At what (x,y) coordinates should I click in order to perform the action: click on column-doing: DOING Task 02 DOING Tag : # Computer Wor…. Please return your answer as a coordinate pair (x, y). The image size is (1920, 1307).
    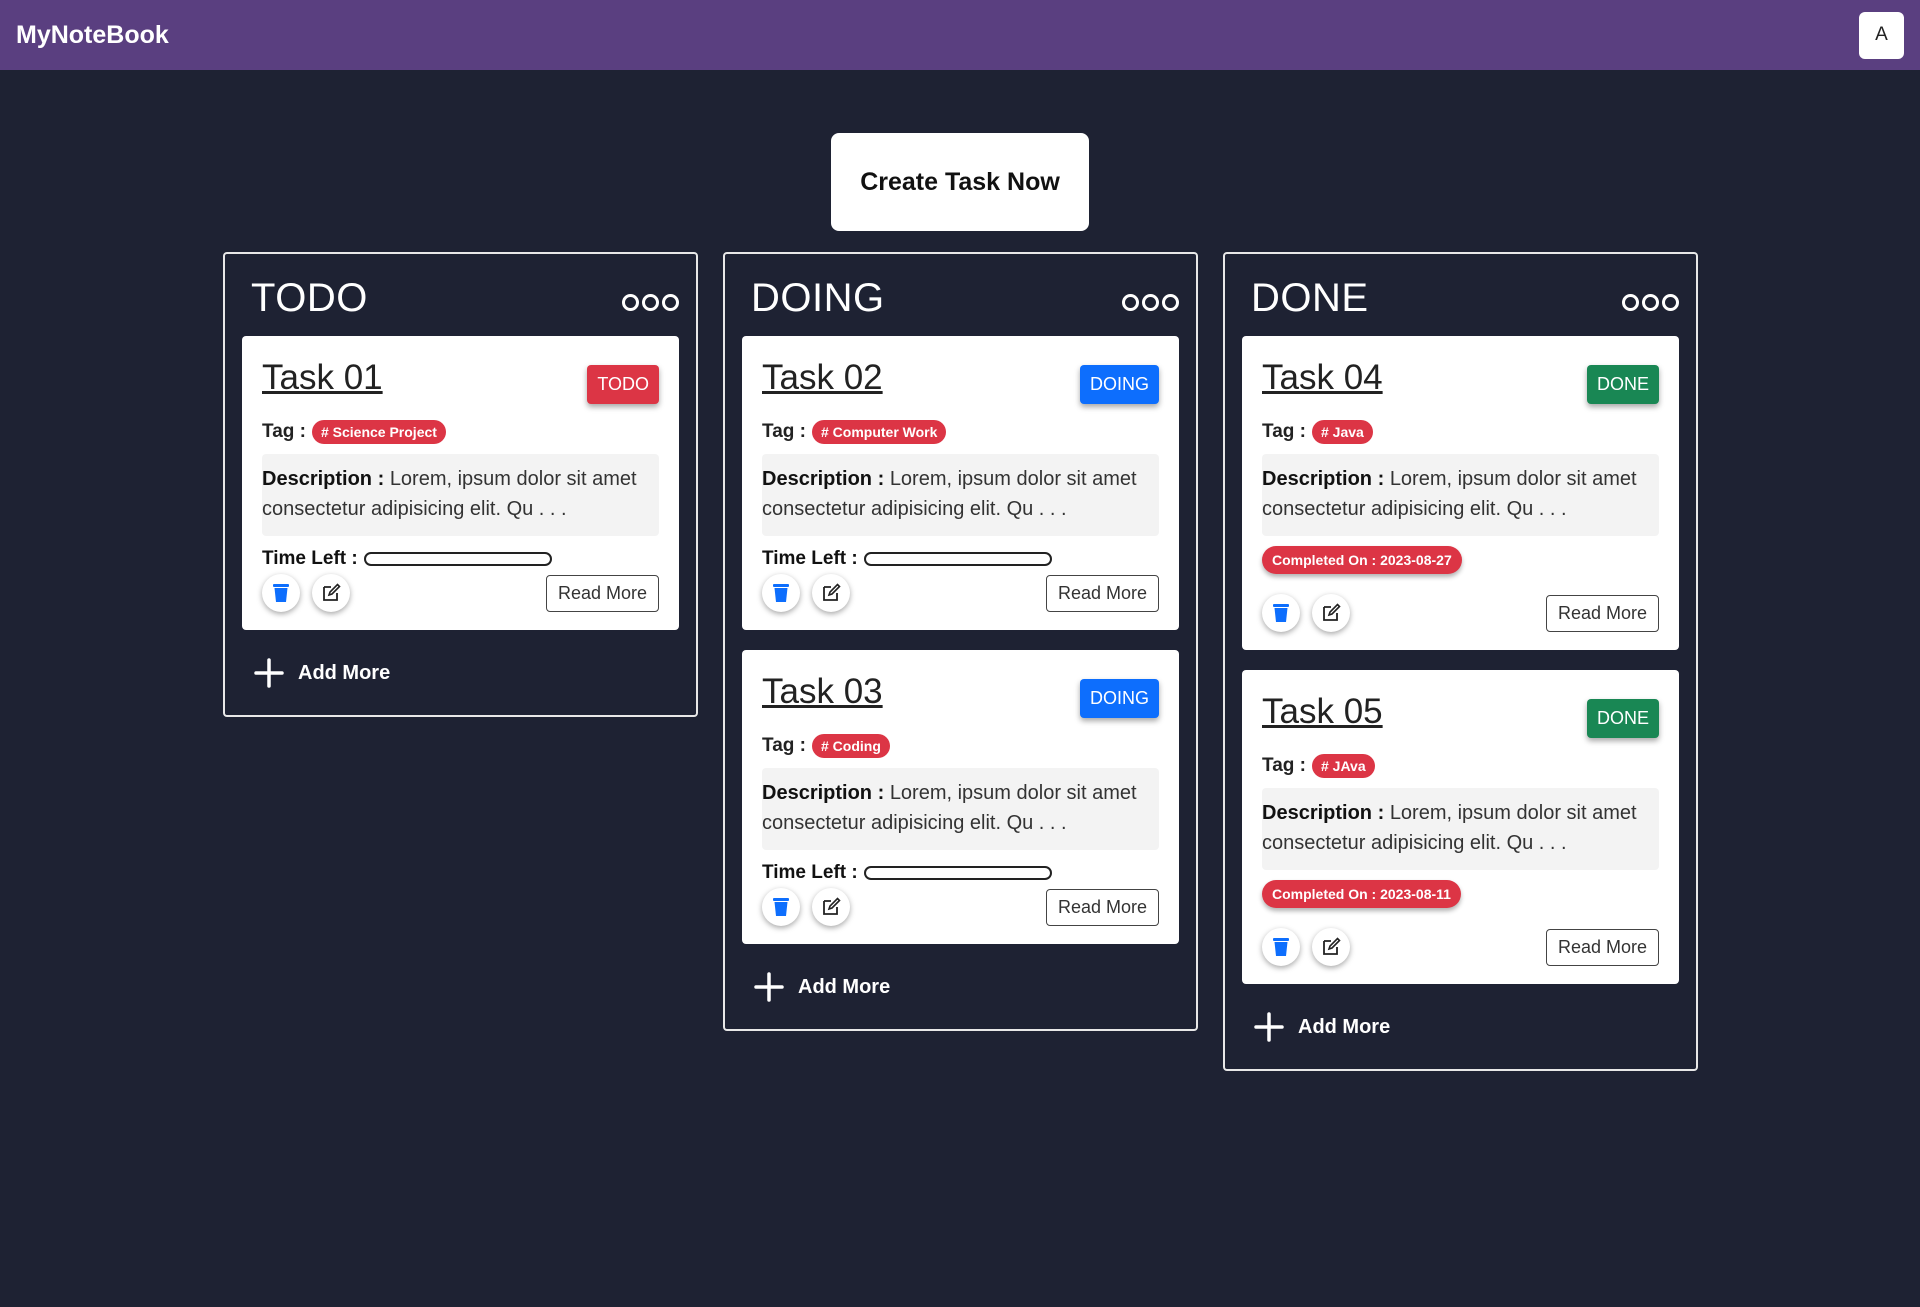
    Looking at the image, I should click on (960, 641).